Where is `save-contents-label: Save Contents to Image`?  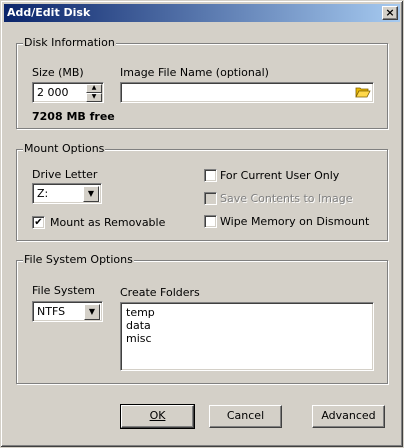 save-contents-label: Save Contents to Image is located at coordinates (286, 198).